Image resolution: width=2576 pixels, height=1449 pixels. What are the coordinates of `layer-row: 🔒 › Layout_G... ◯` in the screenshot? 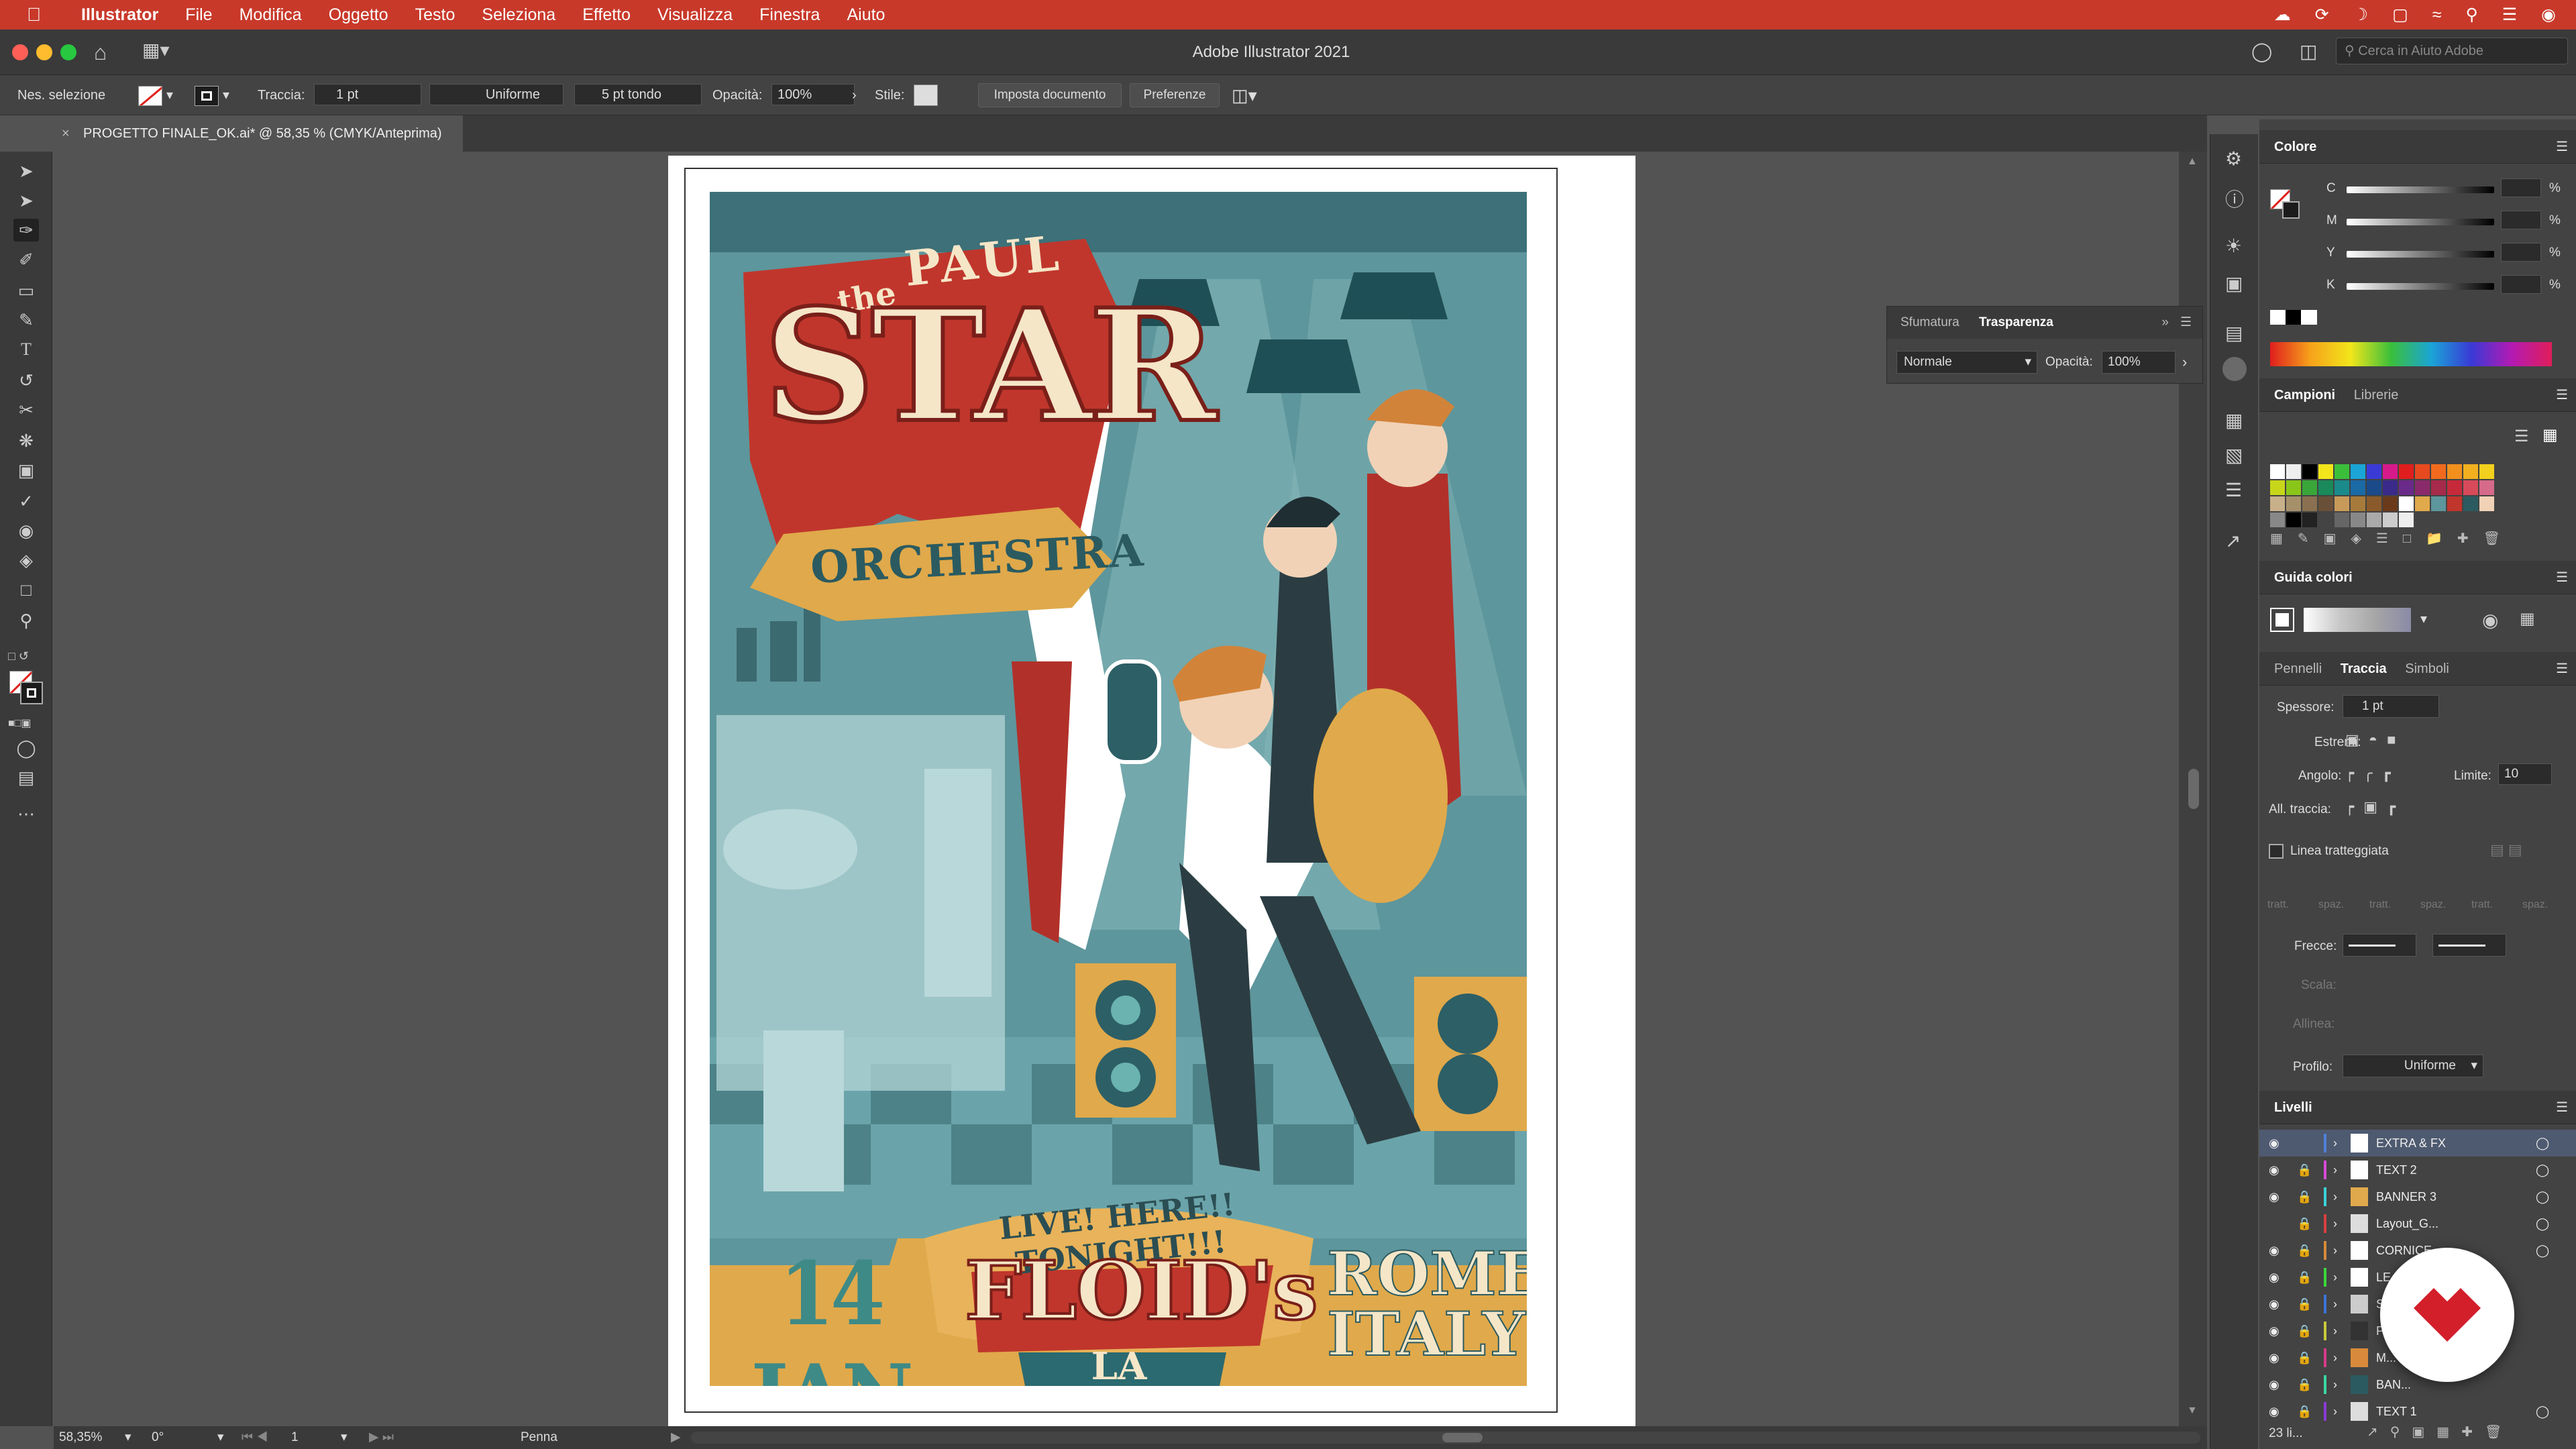 It's located at (2417, 1223).